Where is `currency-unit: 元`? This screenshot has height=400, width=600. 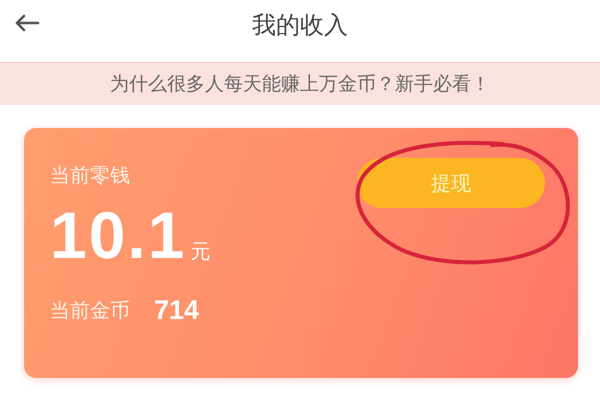 currency-unit: 元 is located at coordinates (200, 251).